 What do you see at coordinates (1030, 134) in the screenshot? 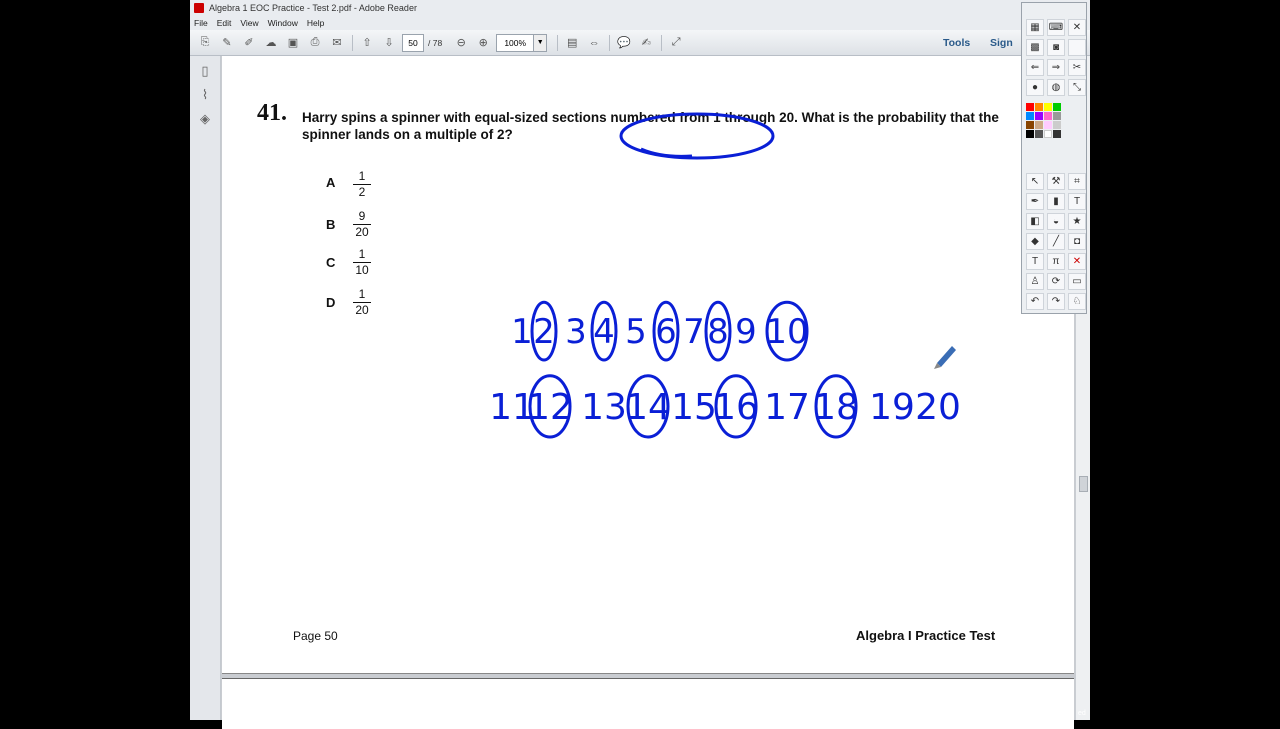
I see `swatch-black` at bounding box center [1030, 134].